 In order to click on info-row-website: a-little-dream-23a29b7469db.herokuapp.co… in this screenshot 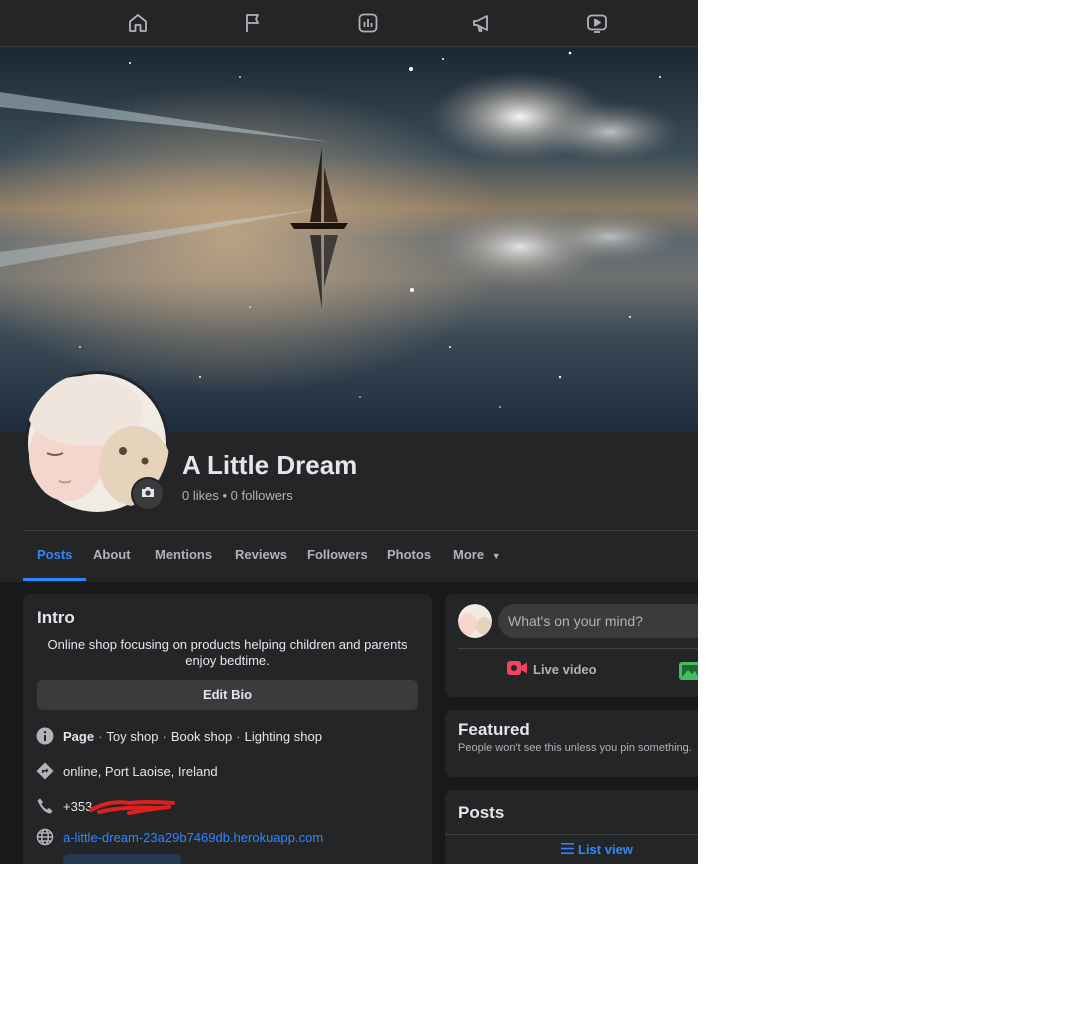, I will do `click(179, 837)`.